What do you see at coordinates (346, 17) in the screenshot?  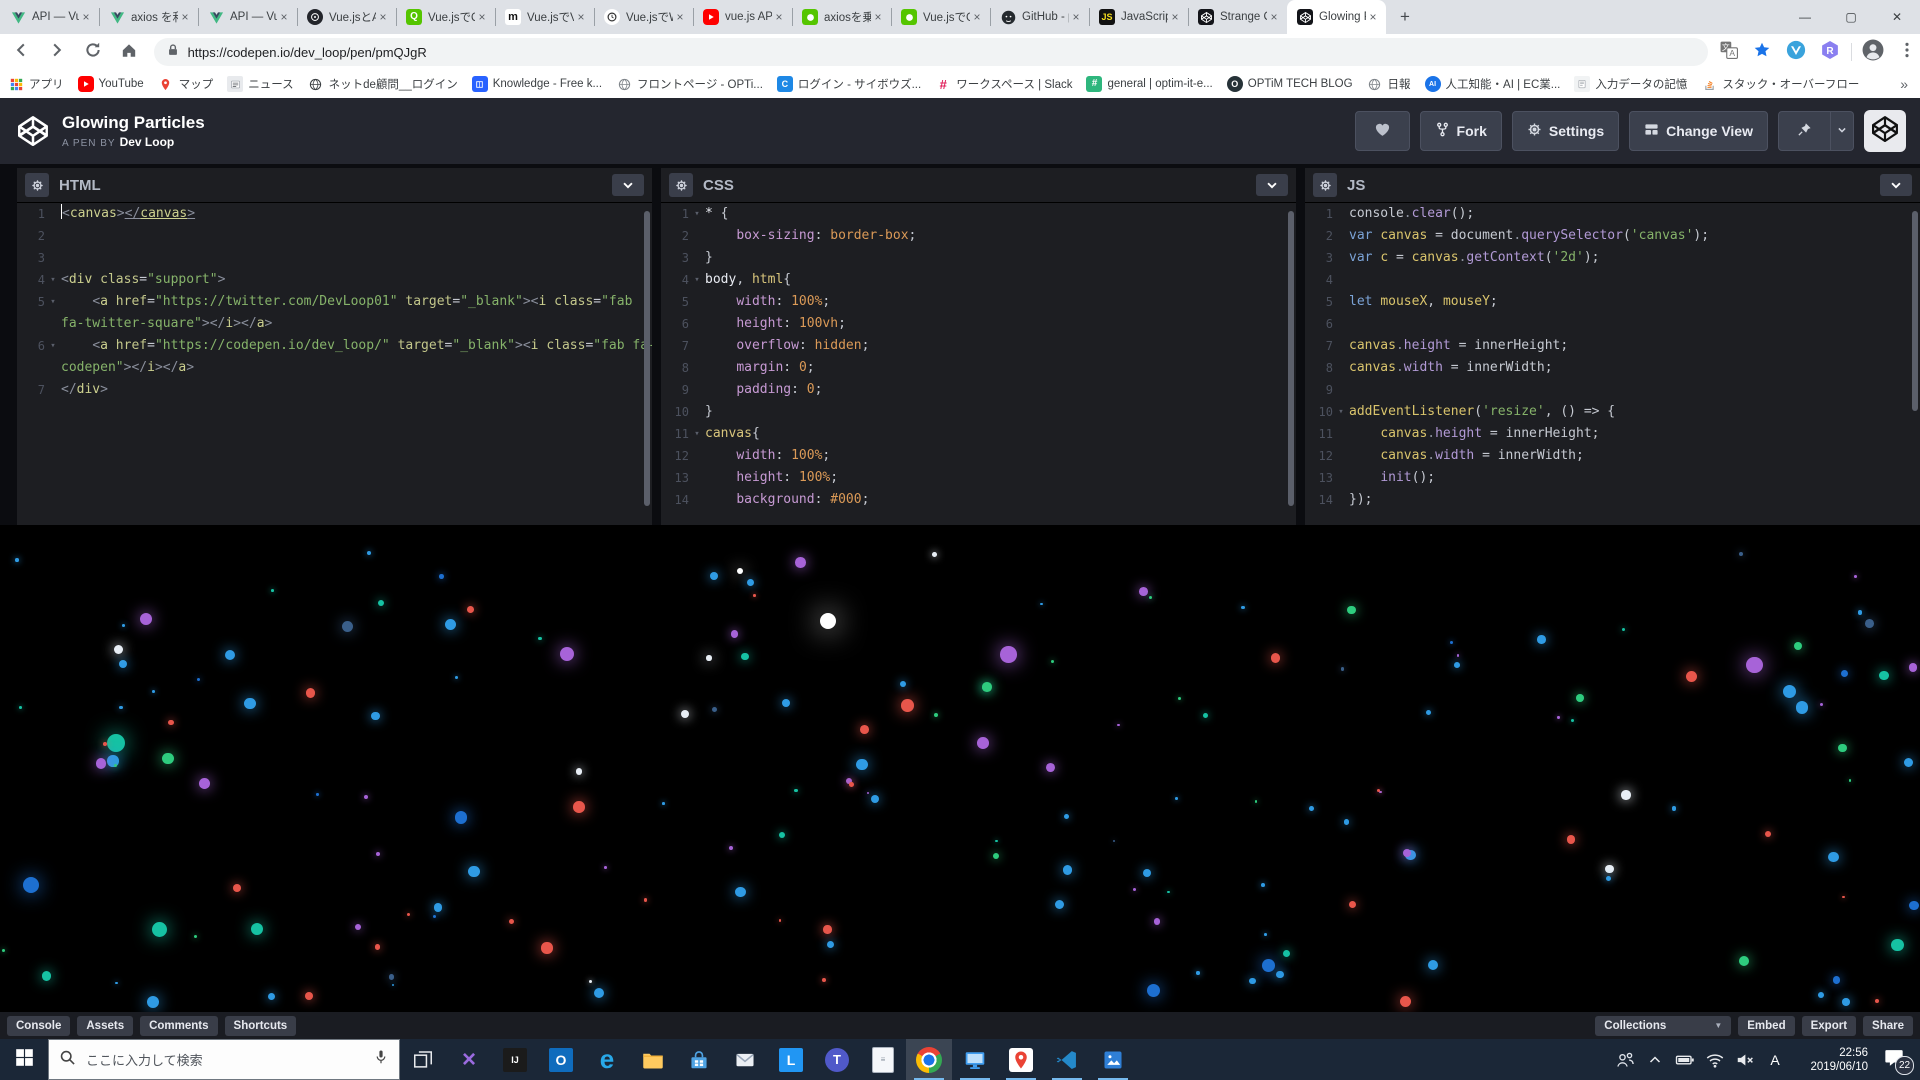 I see `browser-tab: Vue.jsとAxi ×` at bounding box center [346, 17].